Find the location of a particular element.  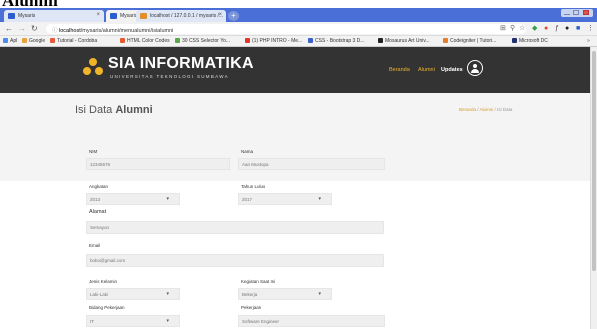

user-avatar-icon is located at coordinates (475, 68).